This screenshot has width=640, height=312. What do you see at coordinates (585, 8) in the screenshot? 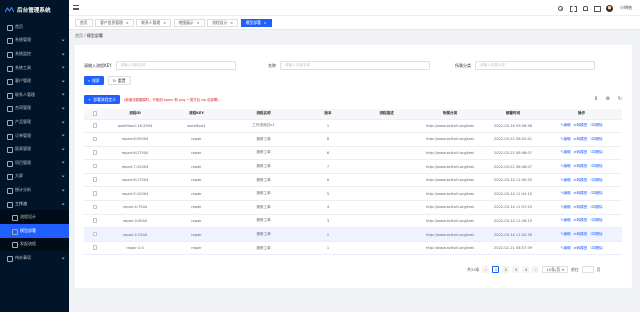
I see `bell-icon` at bounding box center [585, 8].